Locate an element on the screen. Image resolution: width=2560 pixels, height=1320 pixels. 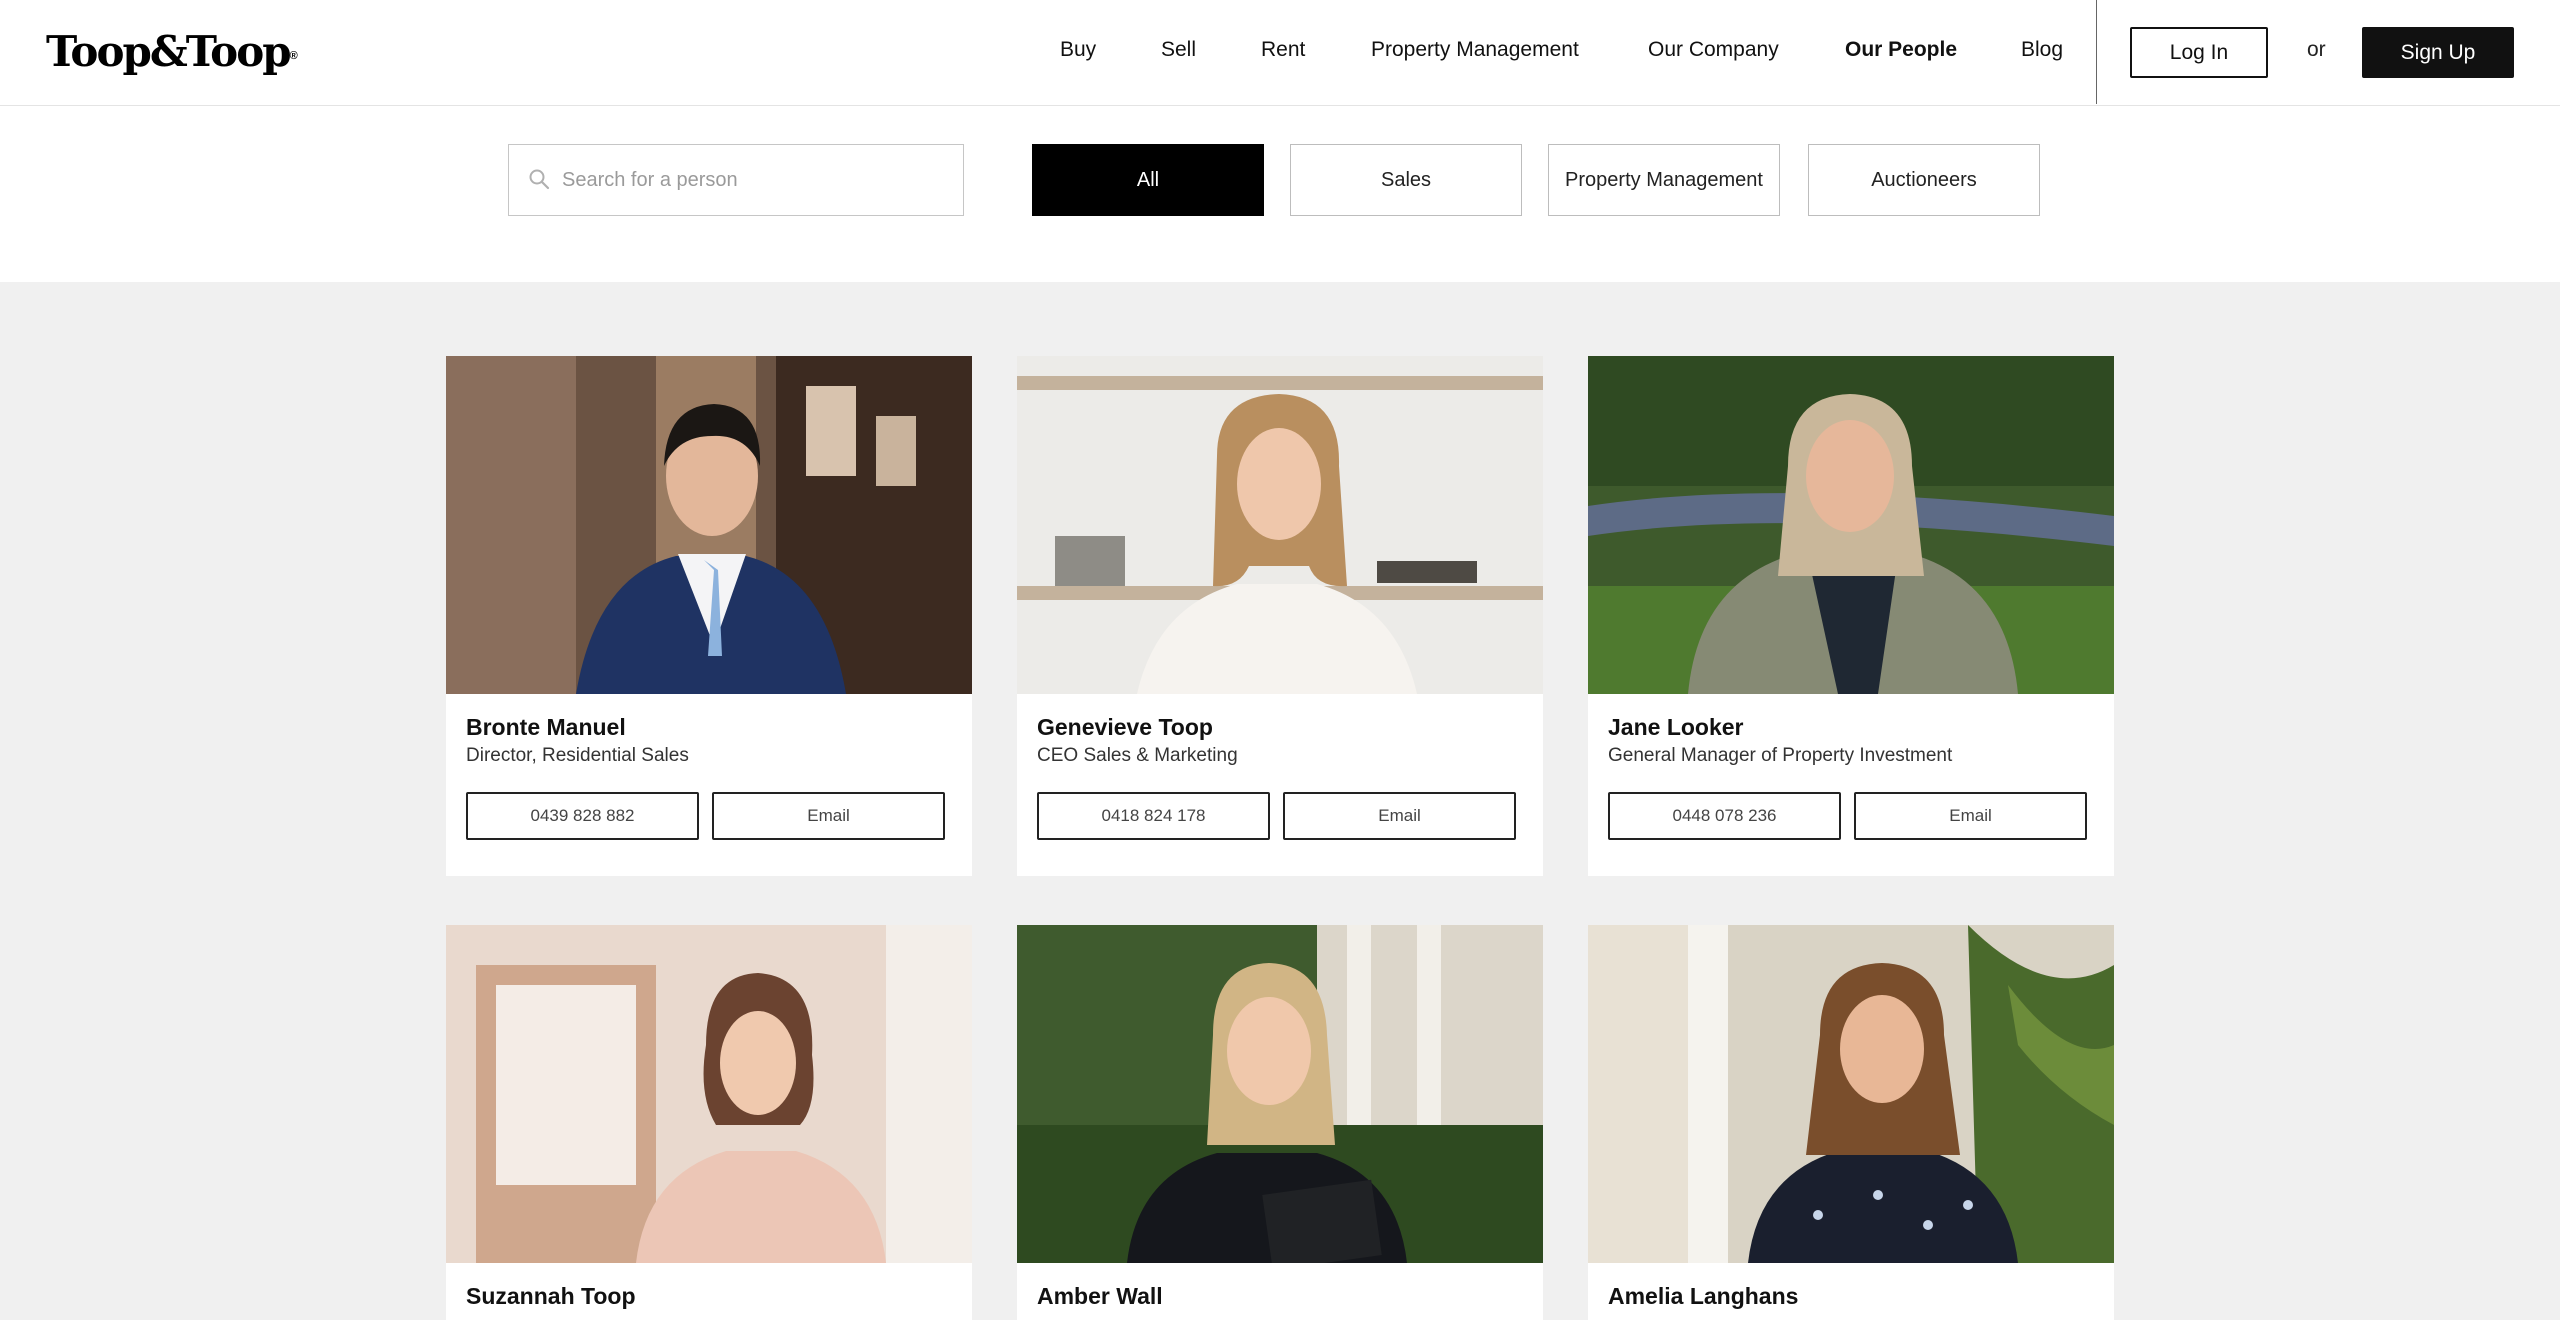
person-role: Director, Residential Sales is located at coordinates (577, 755).